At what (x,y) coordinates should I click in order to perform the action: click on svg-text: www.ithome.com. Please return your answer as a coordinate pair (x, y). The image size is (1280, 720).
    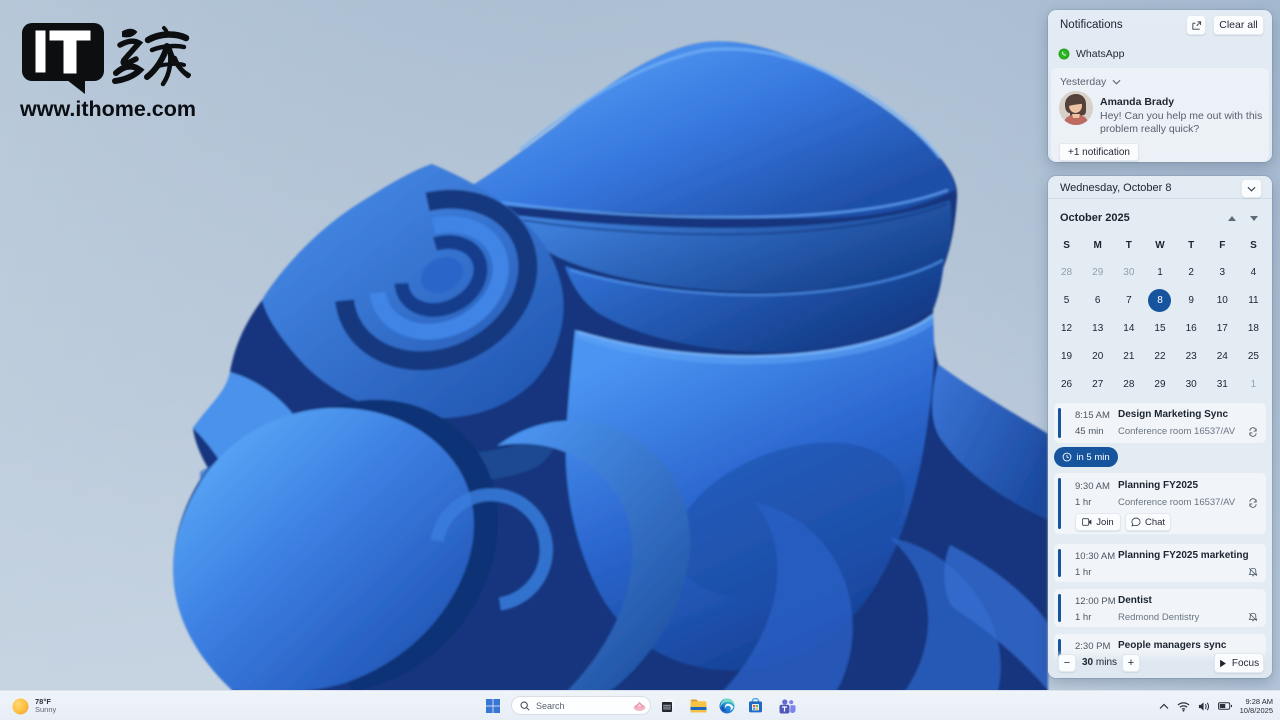
    Looking at the image, I should click on (108, 109).